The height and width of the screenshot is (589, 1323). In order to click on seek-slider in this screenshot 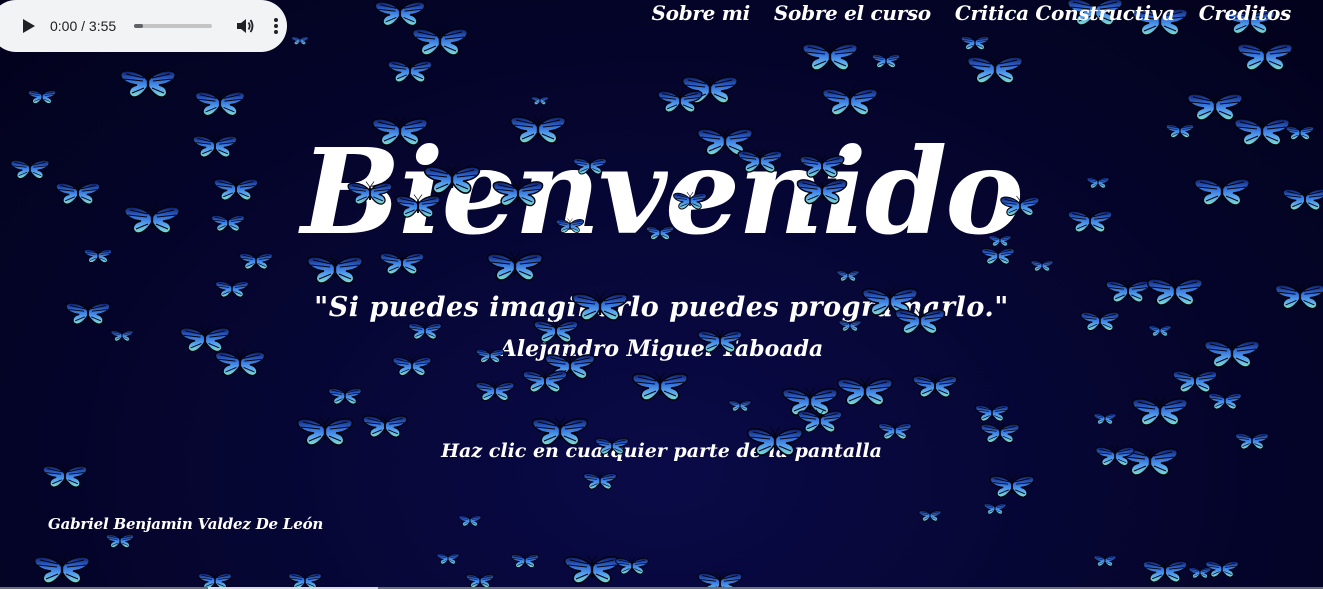, I will do `click(173, 26)`.